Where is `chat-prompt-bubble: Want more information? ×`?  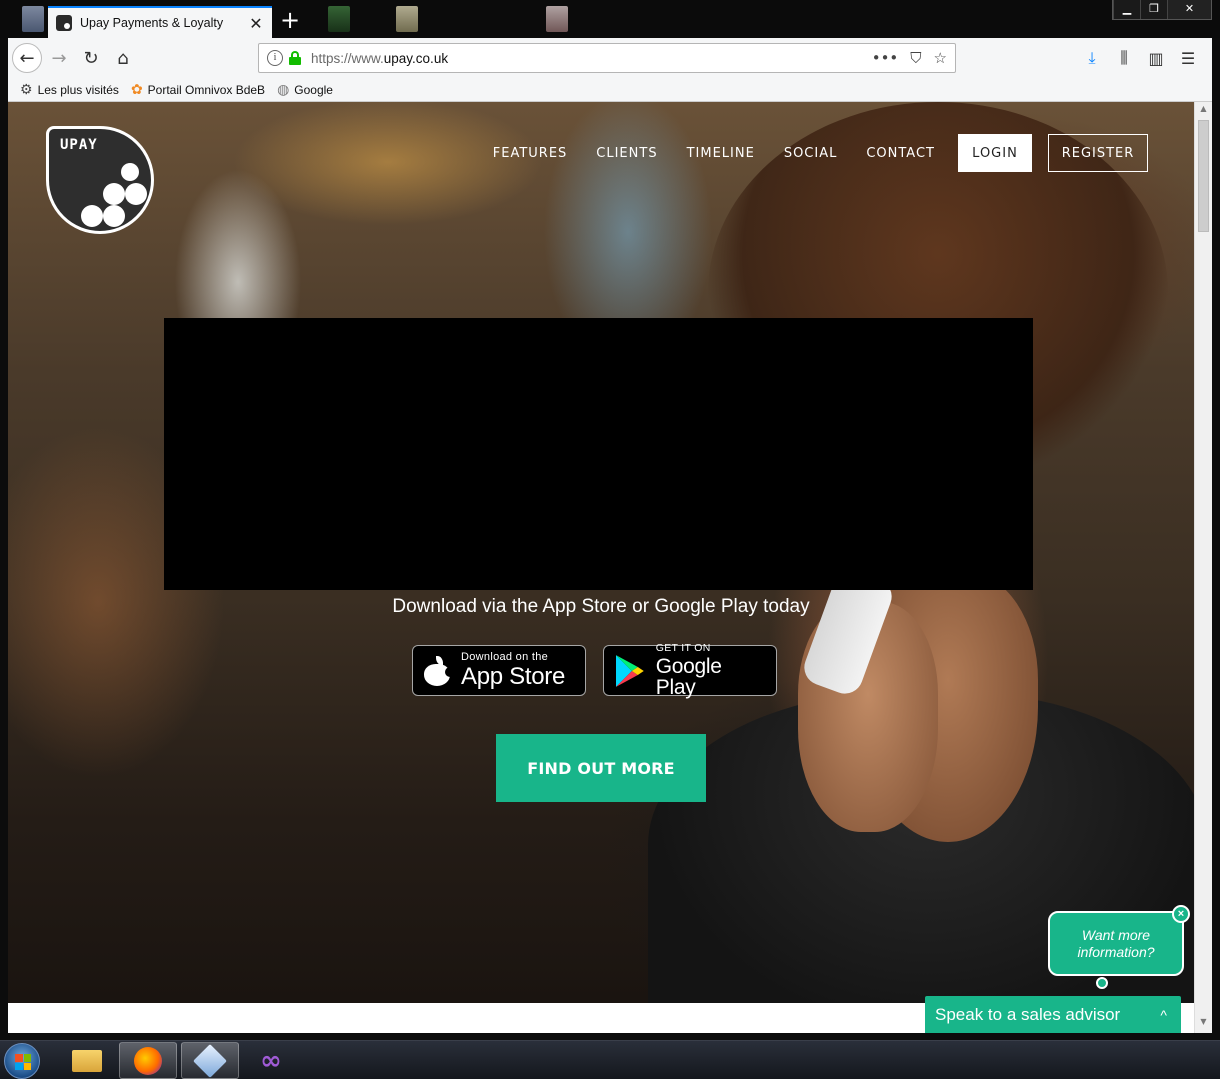 chat-prompt-bubble: Want more information? × is located at coordinates (1119, 940).